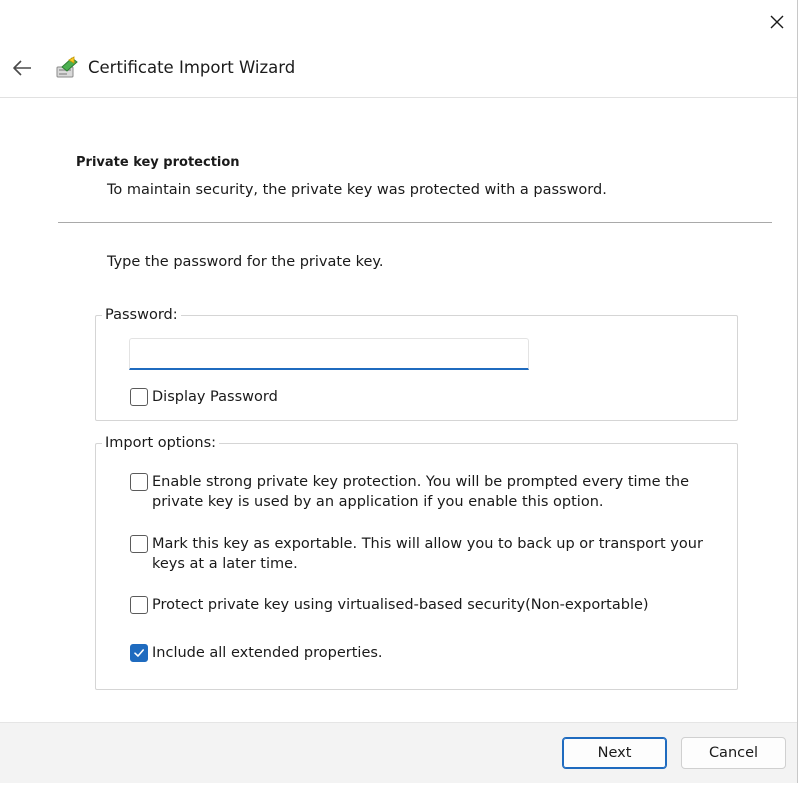 The width and height of the screenshot is (799, 785). Describe the element at coordinates (329, 354) in the screenshot. I see `password-input` at that location.